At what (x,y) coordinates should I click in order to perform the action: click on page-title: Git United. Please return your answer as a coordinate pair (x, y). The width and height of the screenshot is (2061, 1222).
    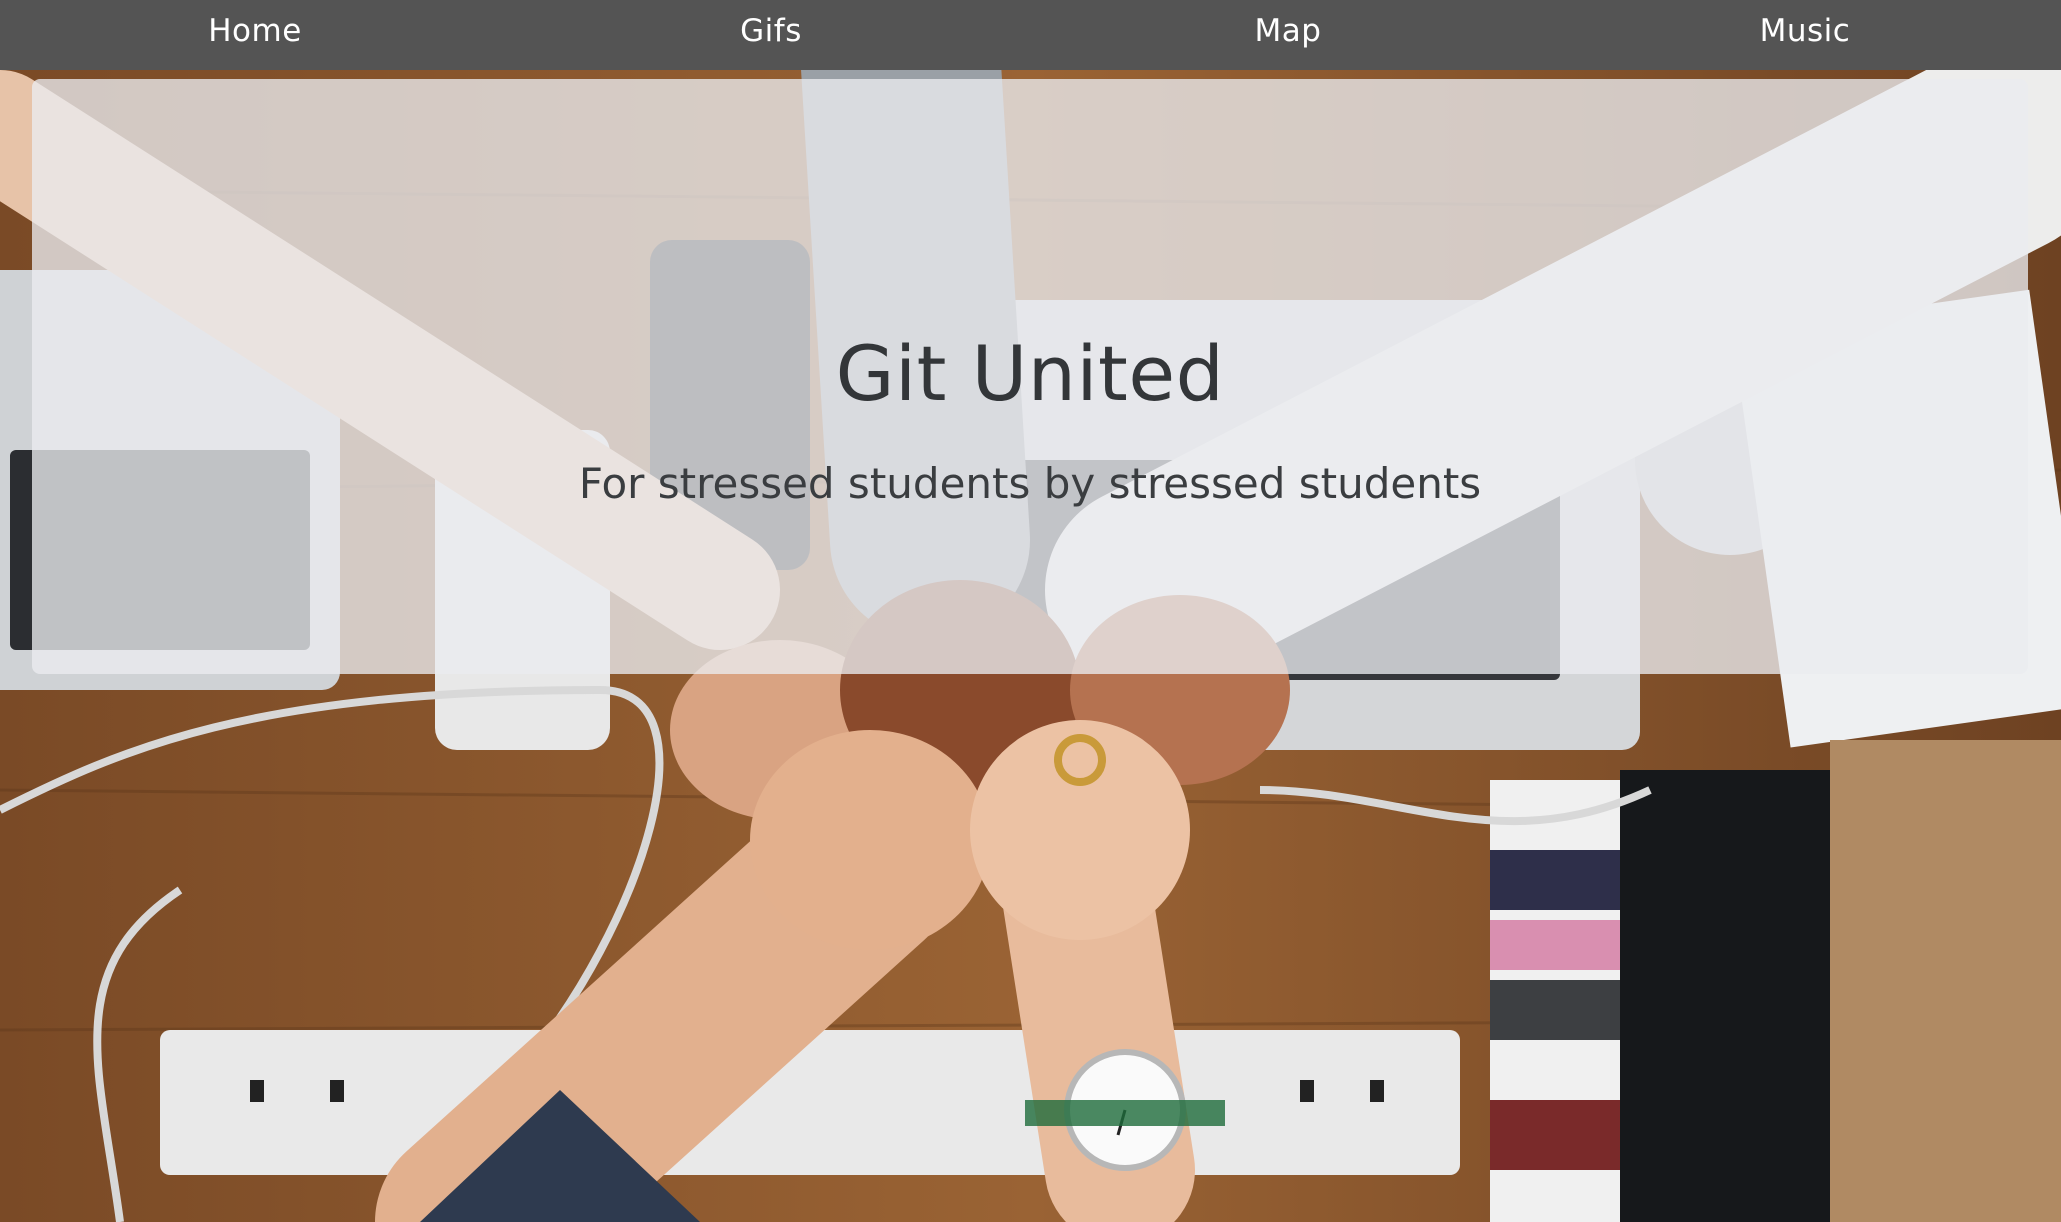
    Looking at the image, I should click on (1030, 373).